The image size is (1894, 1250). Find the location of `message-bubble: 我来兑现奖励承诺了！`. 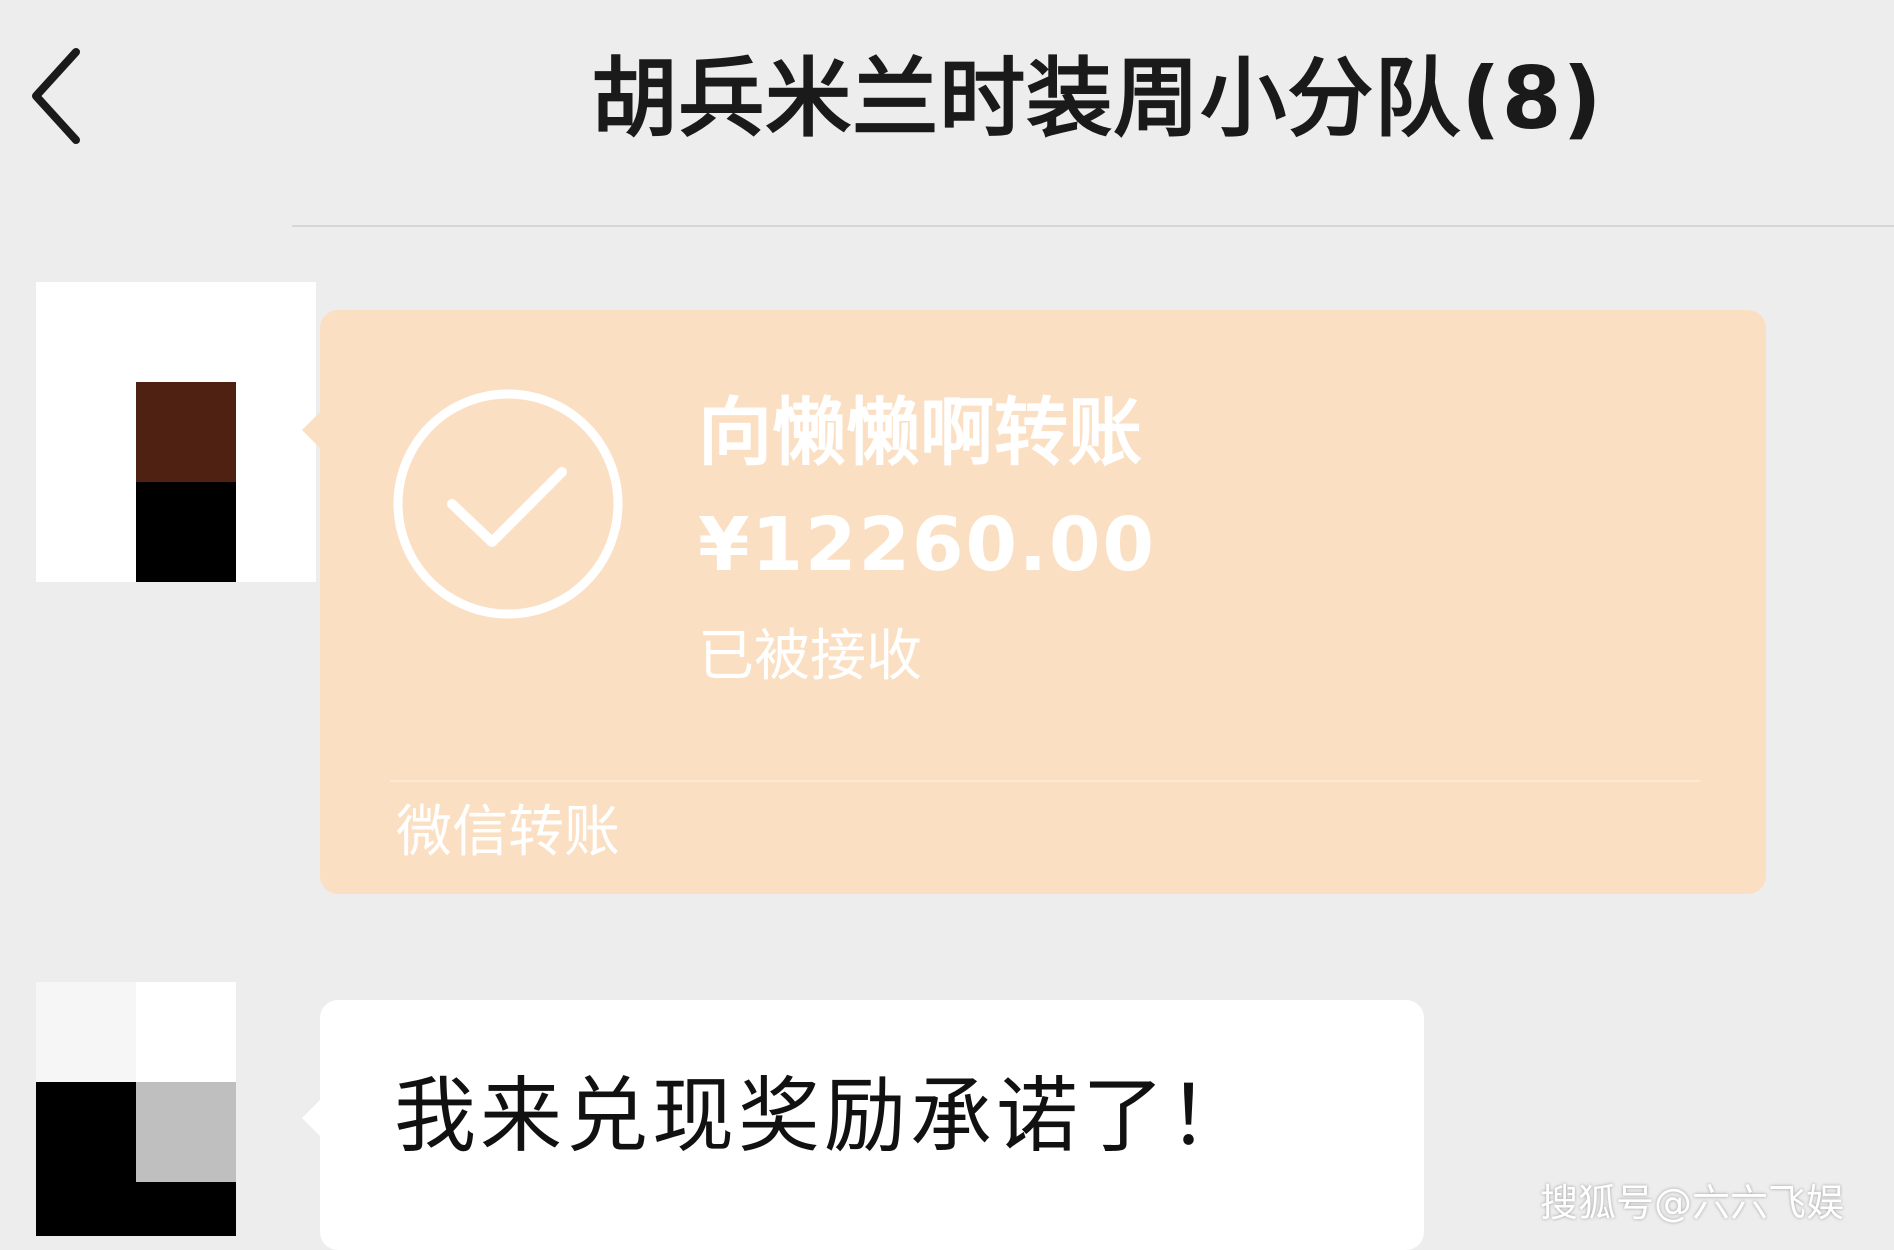

message-bubble: 我来兑现奖励承诺了！ is located at coordinates (863, 1125).